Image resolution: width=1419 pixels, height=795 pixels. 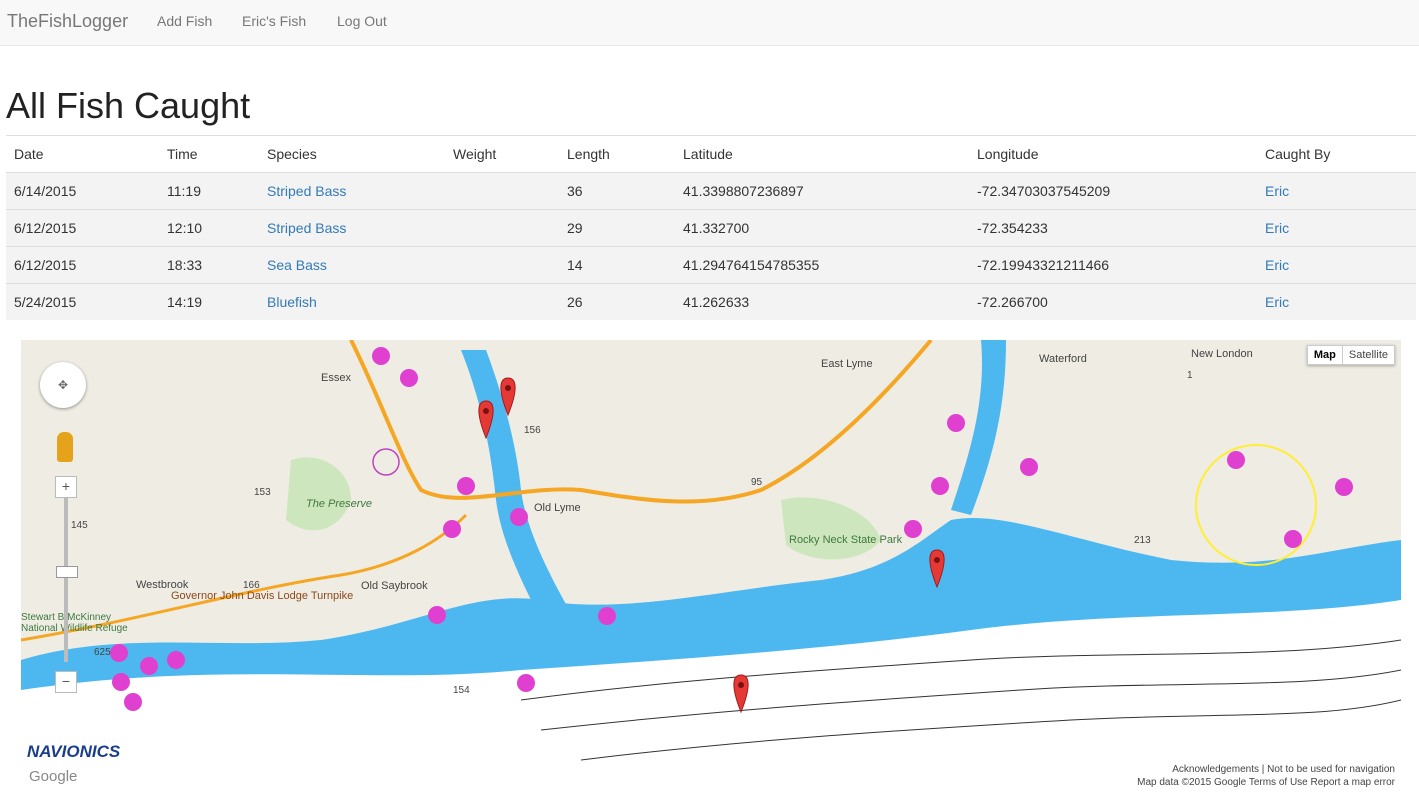 I want to click on map-type-map-button: Map, so click(x=1325, y=355).